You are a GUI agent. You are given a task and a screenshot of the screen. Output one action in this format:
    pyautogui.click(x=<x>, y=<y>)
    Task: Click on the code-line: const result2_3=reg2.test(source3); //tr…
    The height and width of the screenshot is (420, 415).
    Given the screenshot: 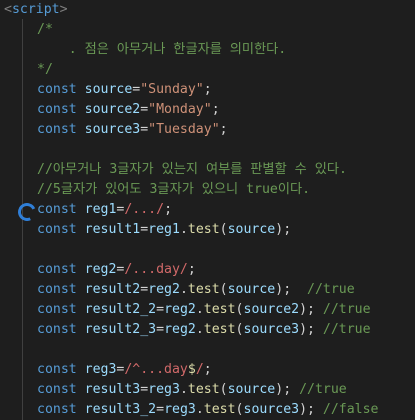 What is the action you would take?
    pyautogui.click(x=204, y=330)
    